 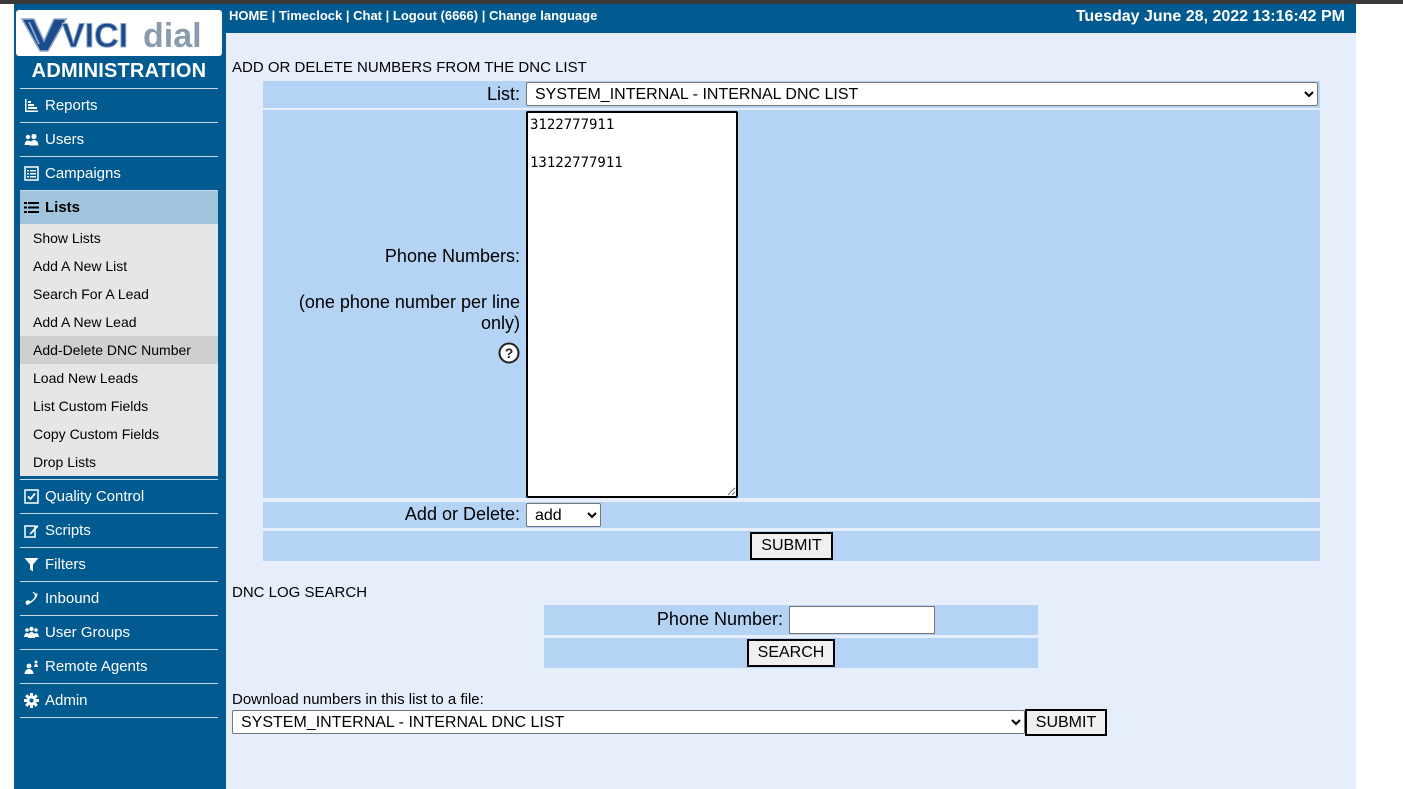 I want to click on nav-item-scripts: Scripts, so click(x=119, y=530).